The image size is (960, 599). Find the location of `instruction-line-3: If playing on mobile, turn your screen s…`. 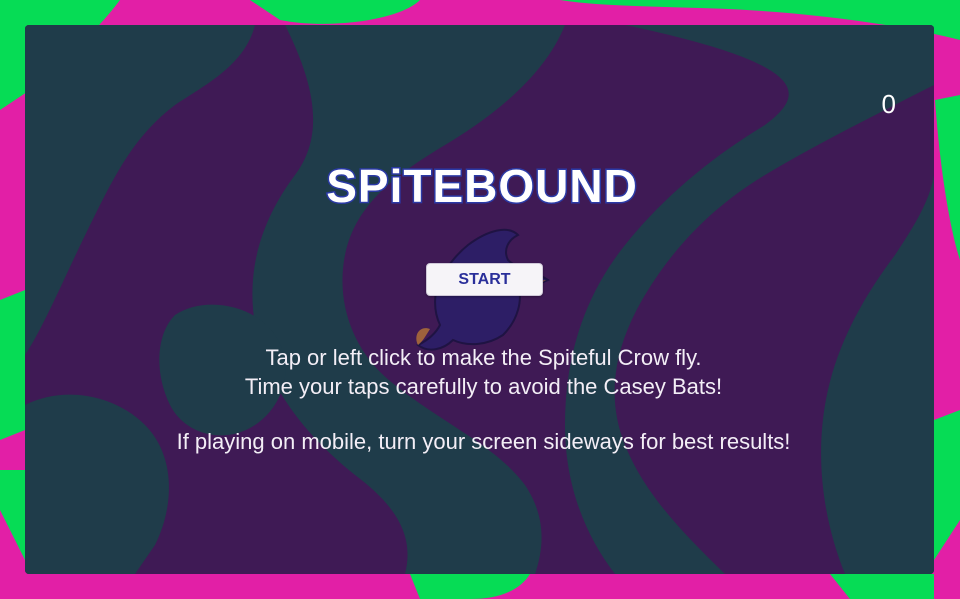

instruction-line-3: If playing on mobile, turn your screen s… is located at coordinates (483, 441).